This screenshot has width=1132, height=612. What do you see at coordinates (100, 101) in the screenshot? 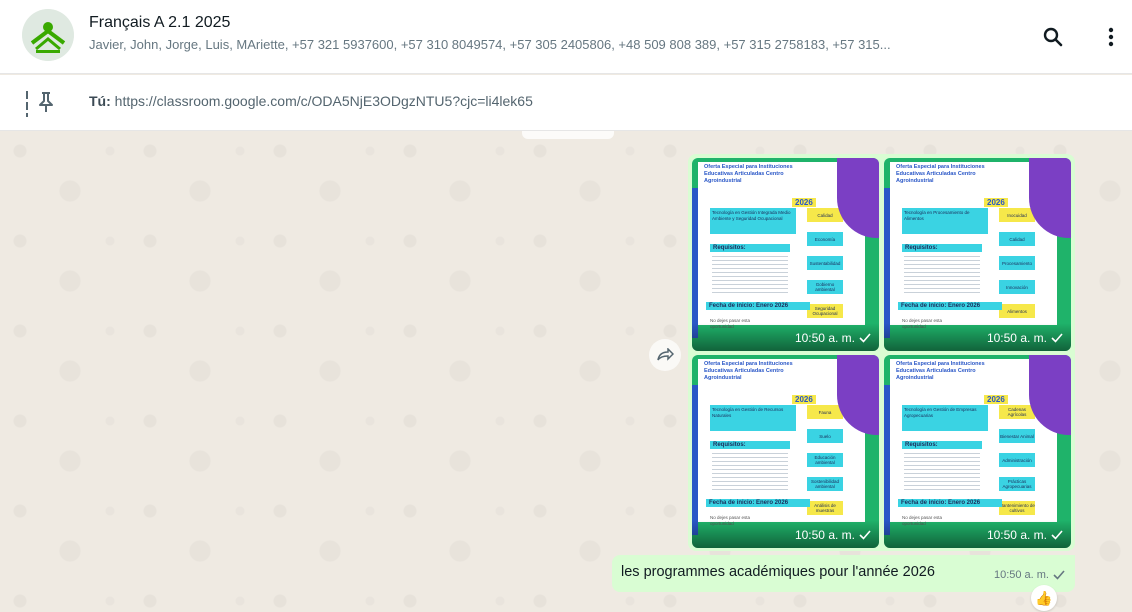
I see `pinned-sender: Tú:` at bounding box center [100, 101].